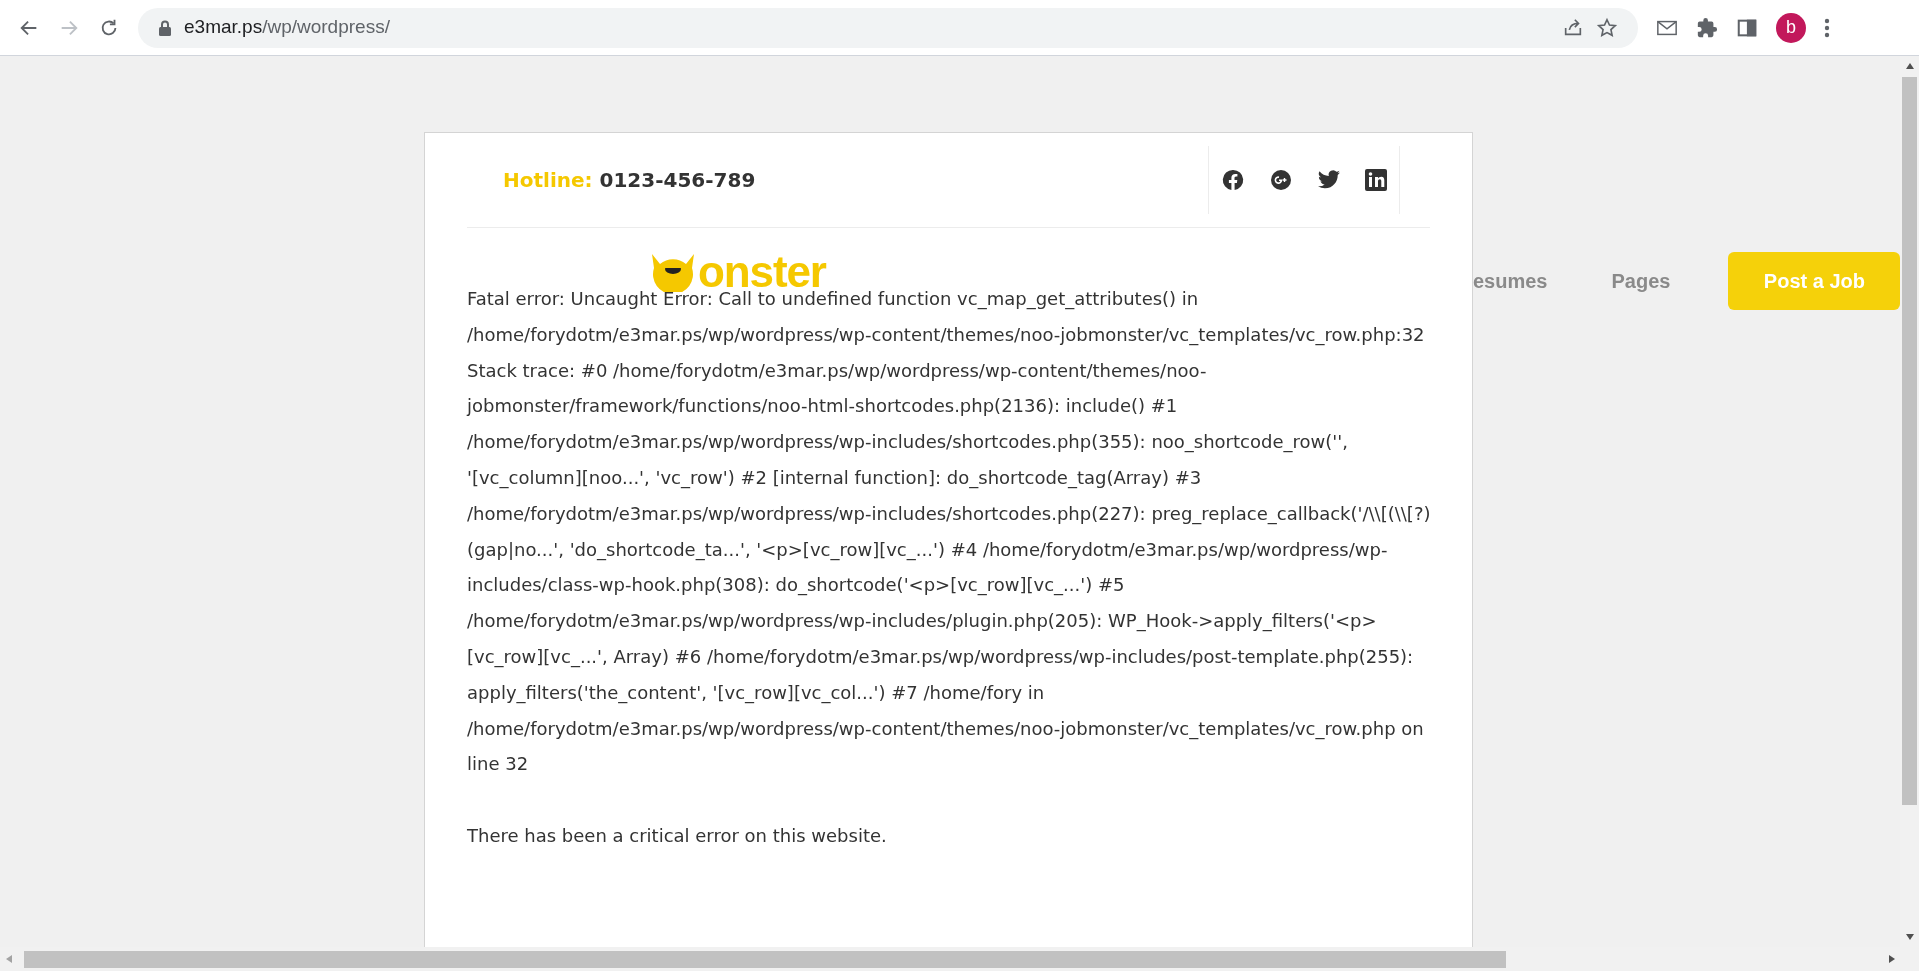  I want to click on vertical-scrollbar, so click(1909, 501).